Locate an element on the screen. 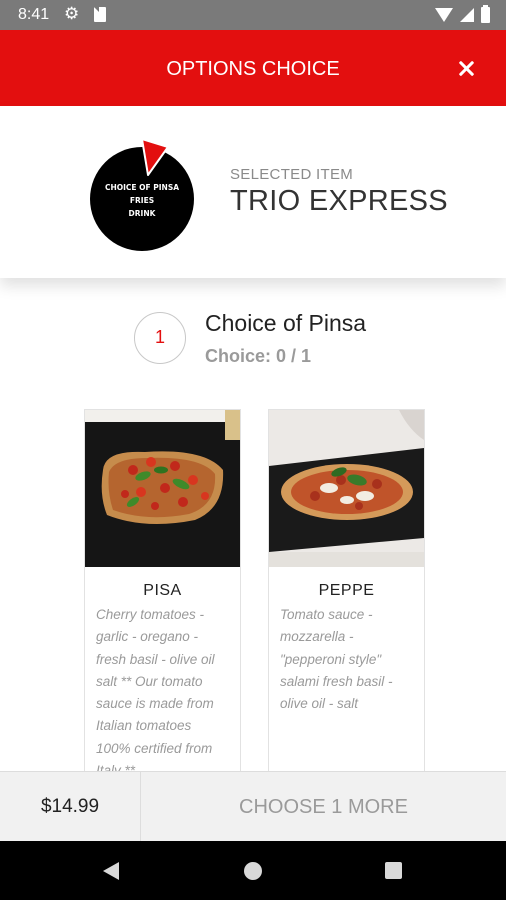 The height and width of the screenshot is (900, 506). sd-card-icon is located at coordinates (100, 14).